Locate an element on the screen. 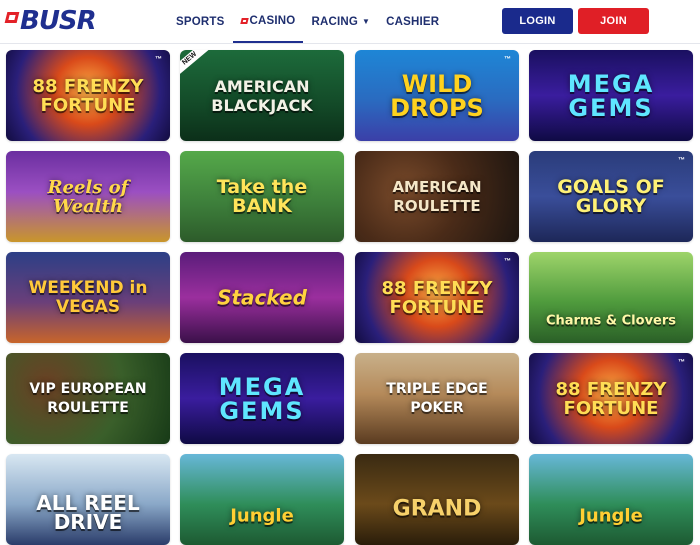 This screenshot has width=700, height=545. game-tile: WEEKEND in VEGAS is located at coordinates (88, 297).